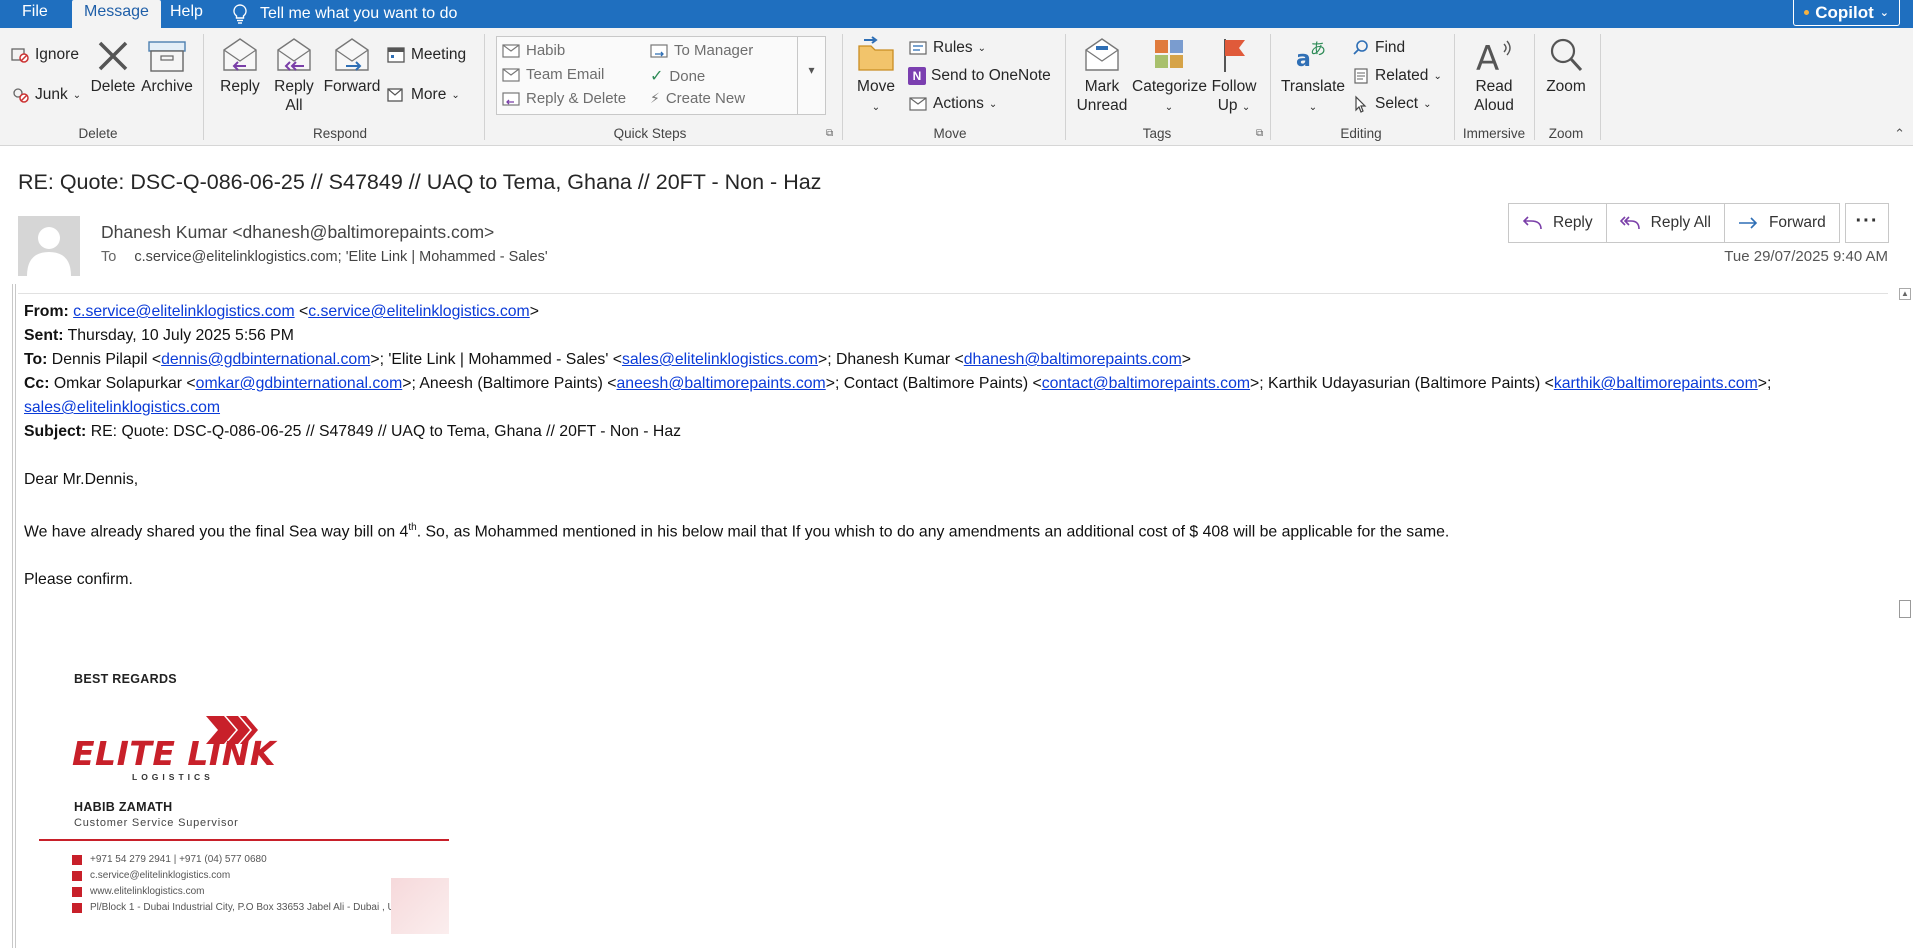  Describe the element at coordinates (14, 616) in the screenshot. I see `quote-bar` at that location.